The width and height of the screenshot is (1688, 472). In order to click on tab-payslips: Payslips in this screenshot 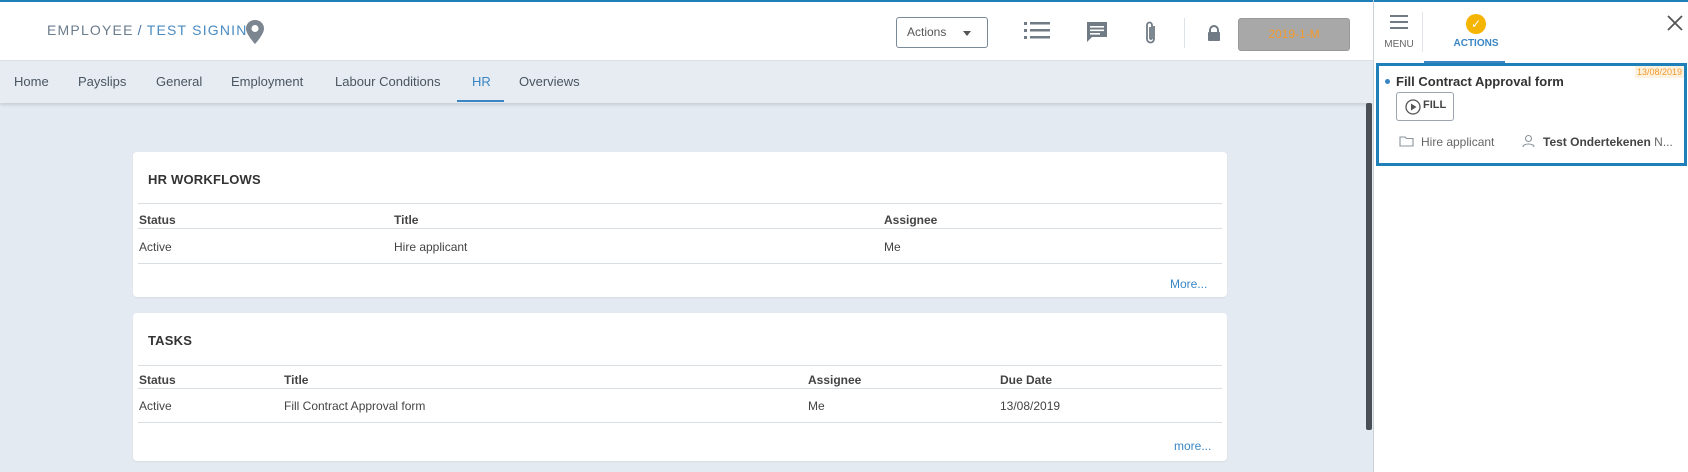, I will do `click(102, 81)`.